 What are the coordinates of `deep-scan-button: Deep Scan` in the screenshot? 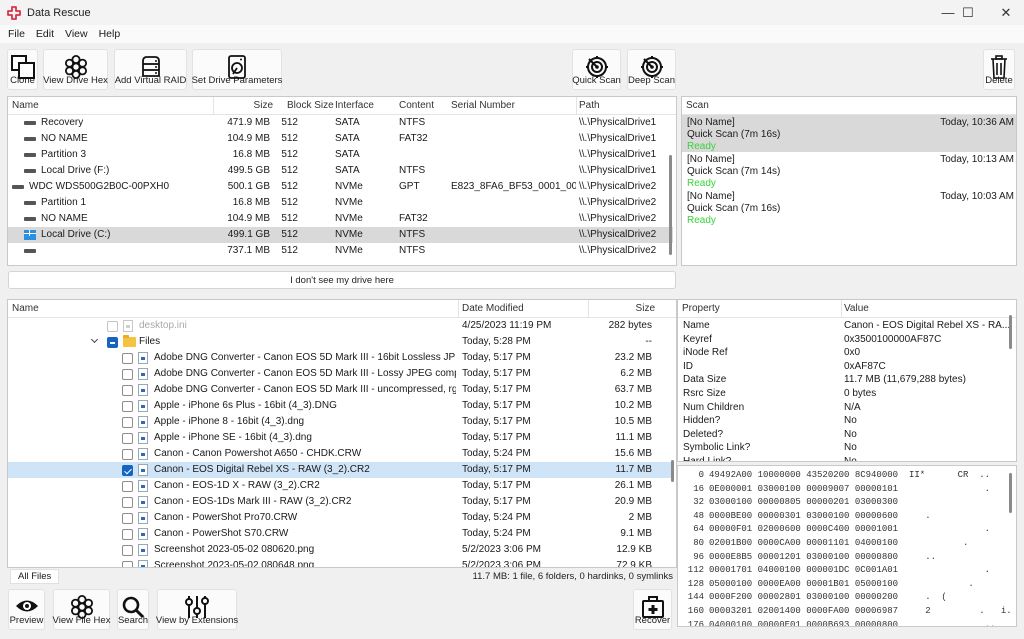 It's located at (651, 69).